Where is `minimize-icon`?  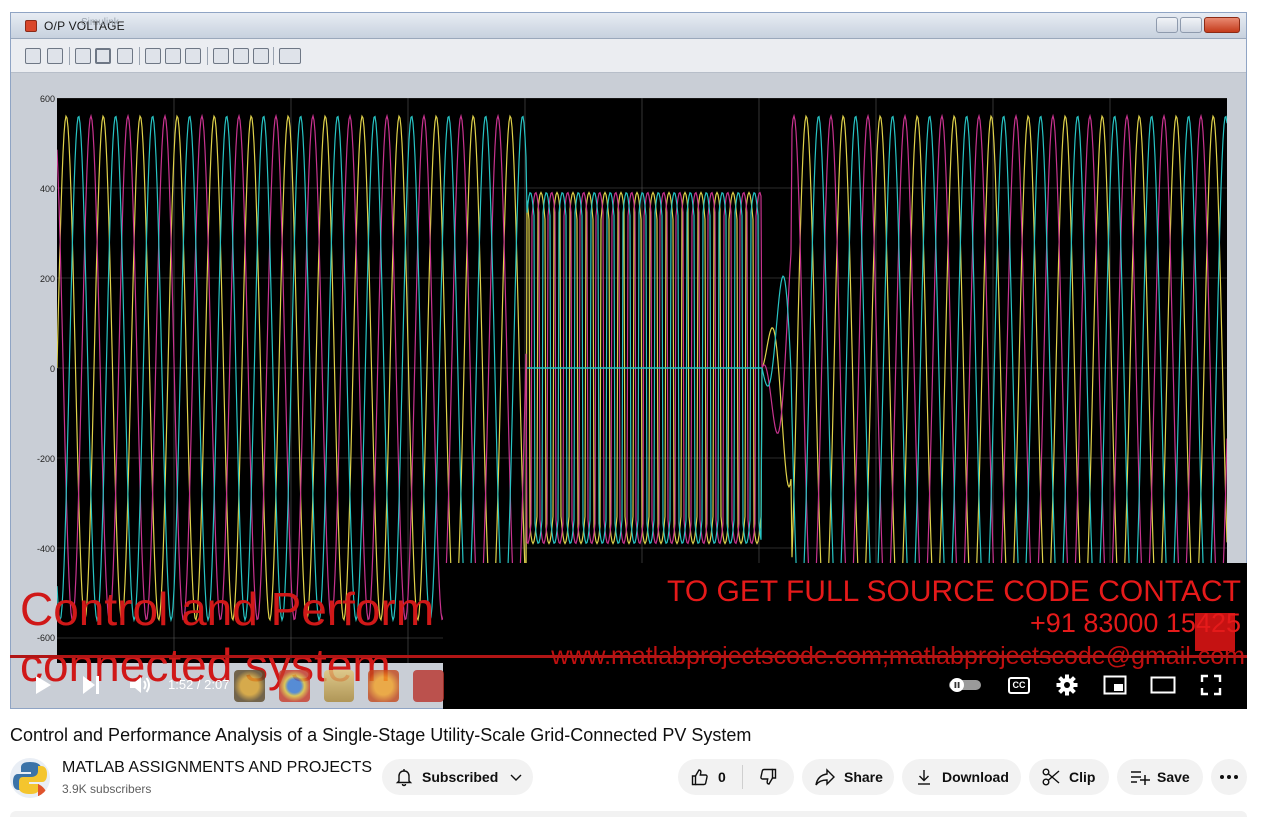 minimize-icon is located at coordinates (1167, 25).